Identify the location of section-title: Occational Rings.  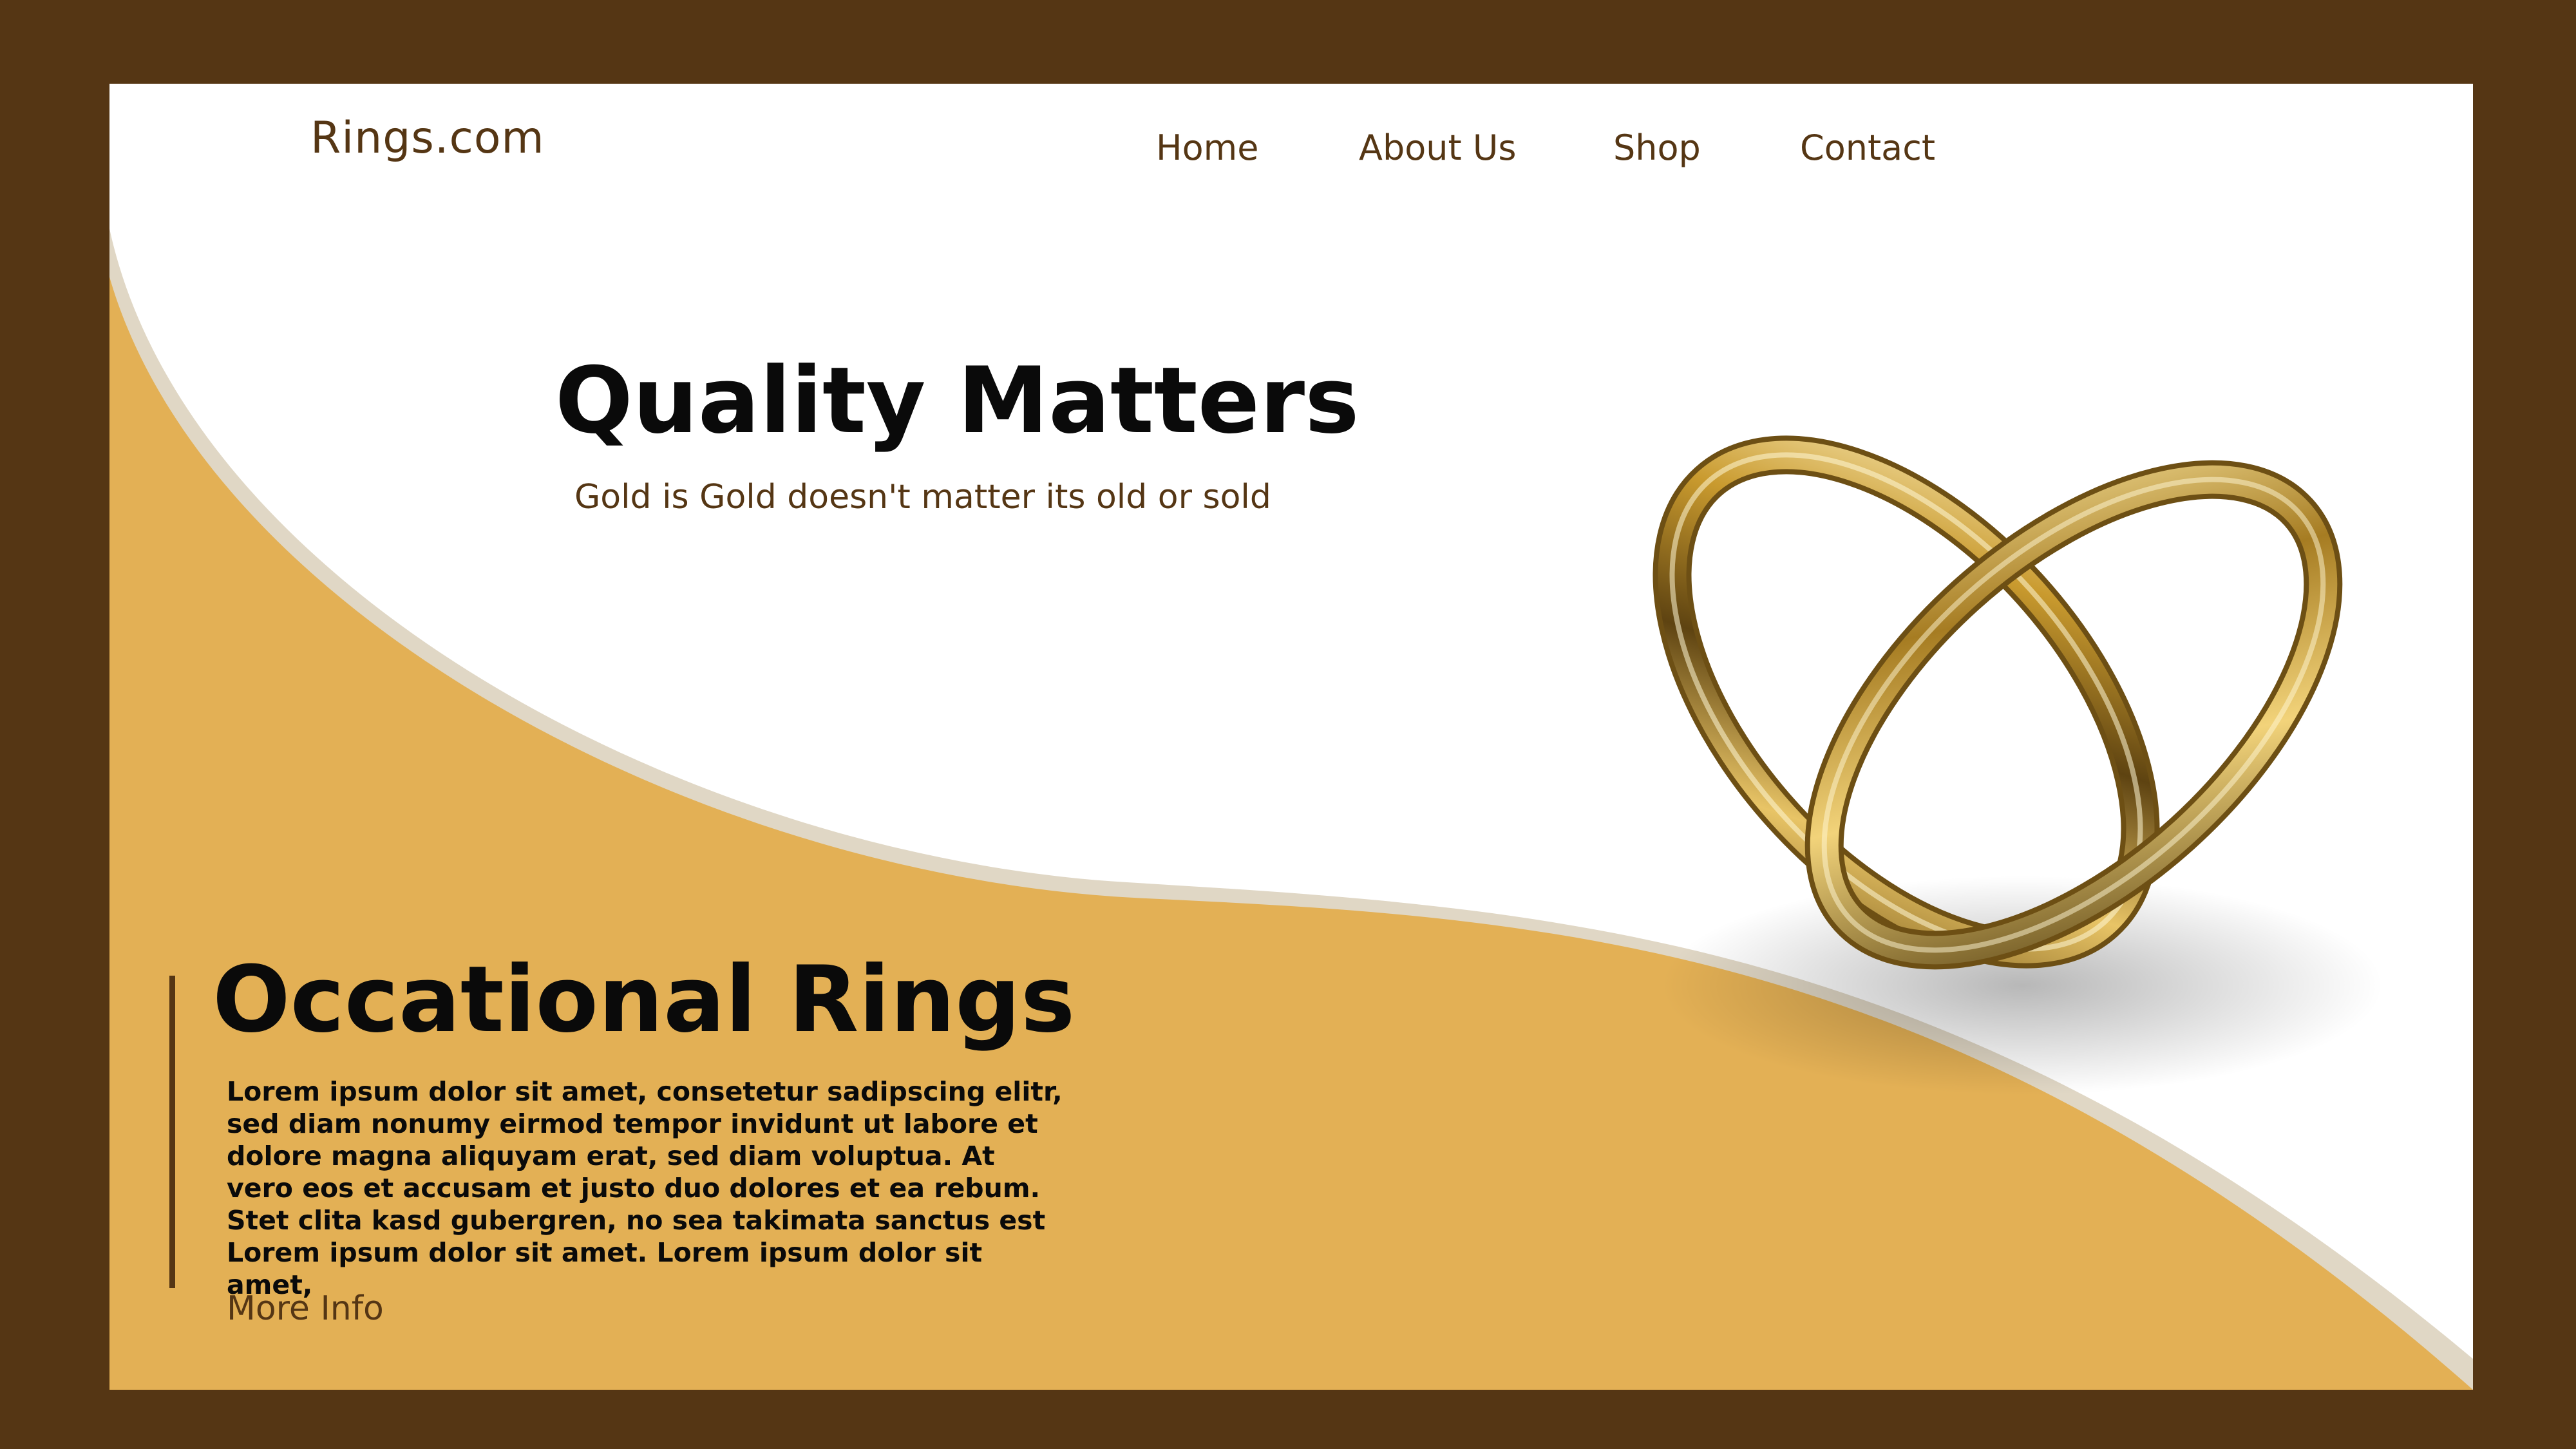
(644, 1000).